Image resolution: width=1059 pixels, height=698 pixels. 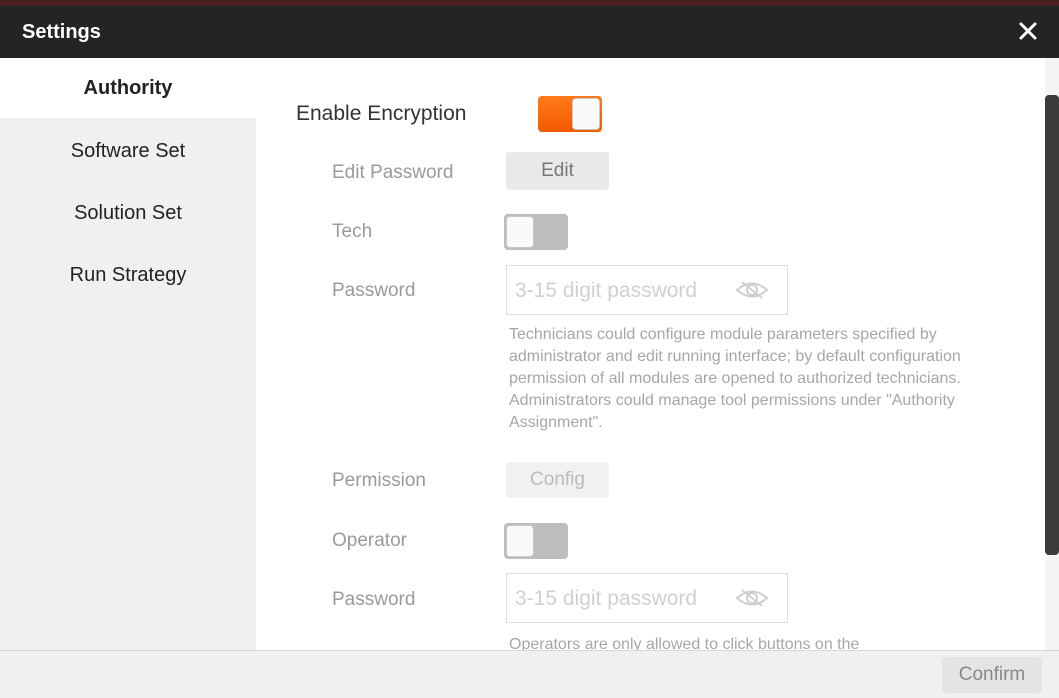 What do you see at coordinates (557, 171) in the screenshot?
I see `edit-password-button: Edit` at bounding box center [557, 171].